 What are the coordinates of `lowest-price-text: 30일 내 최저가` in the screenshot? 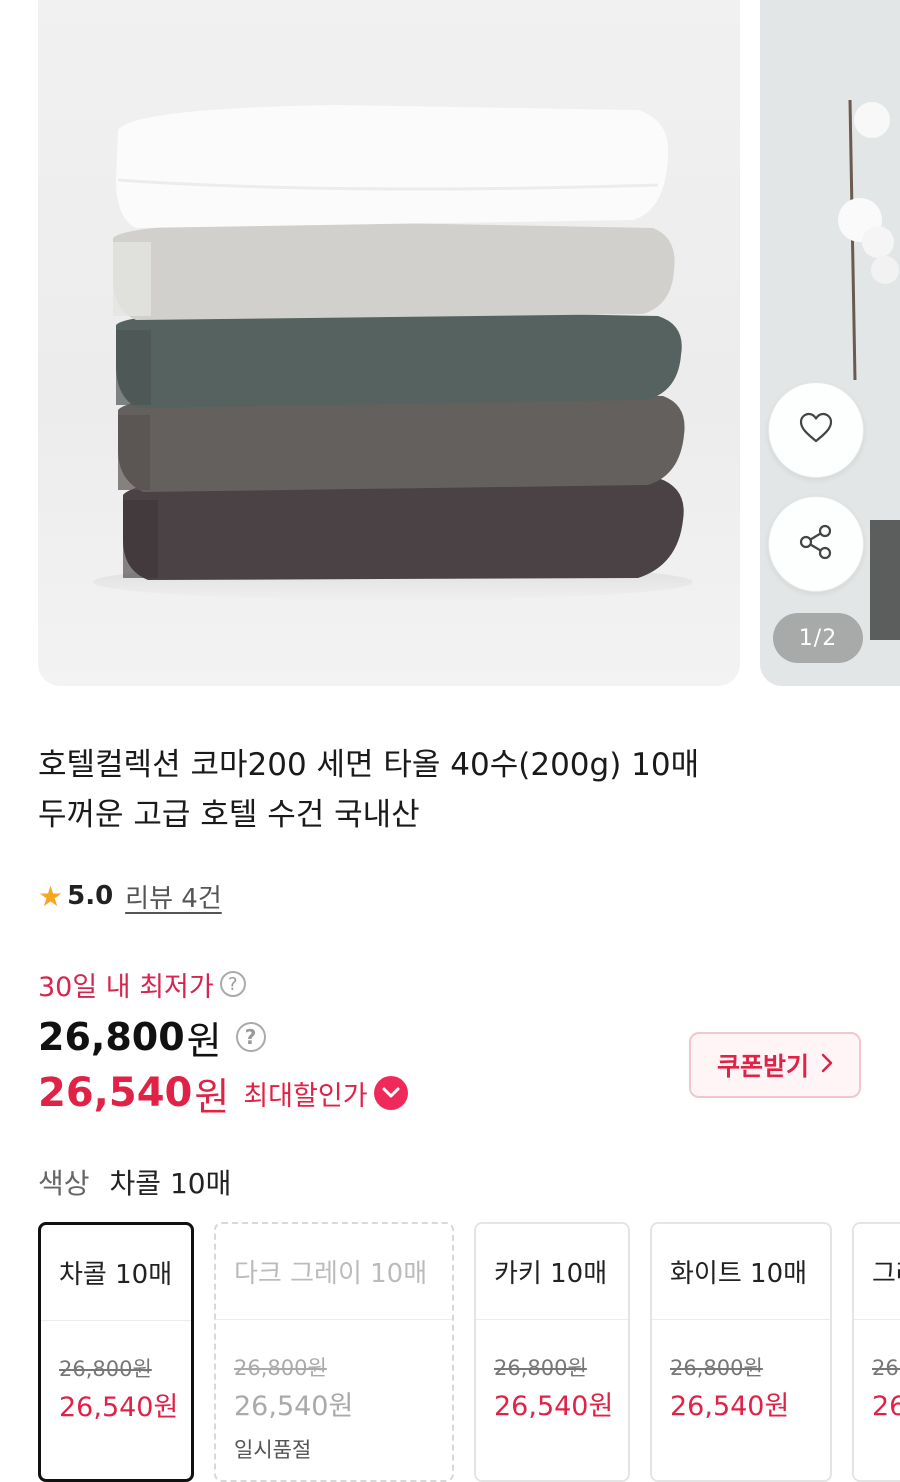 It's located at (126, 987).